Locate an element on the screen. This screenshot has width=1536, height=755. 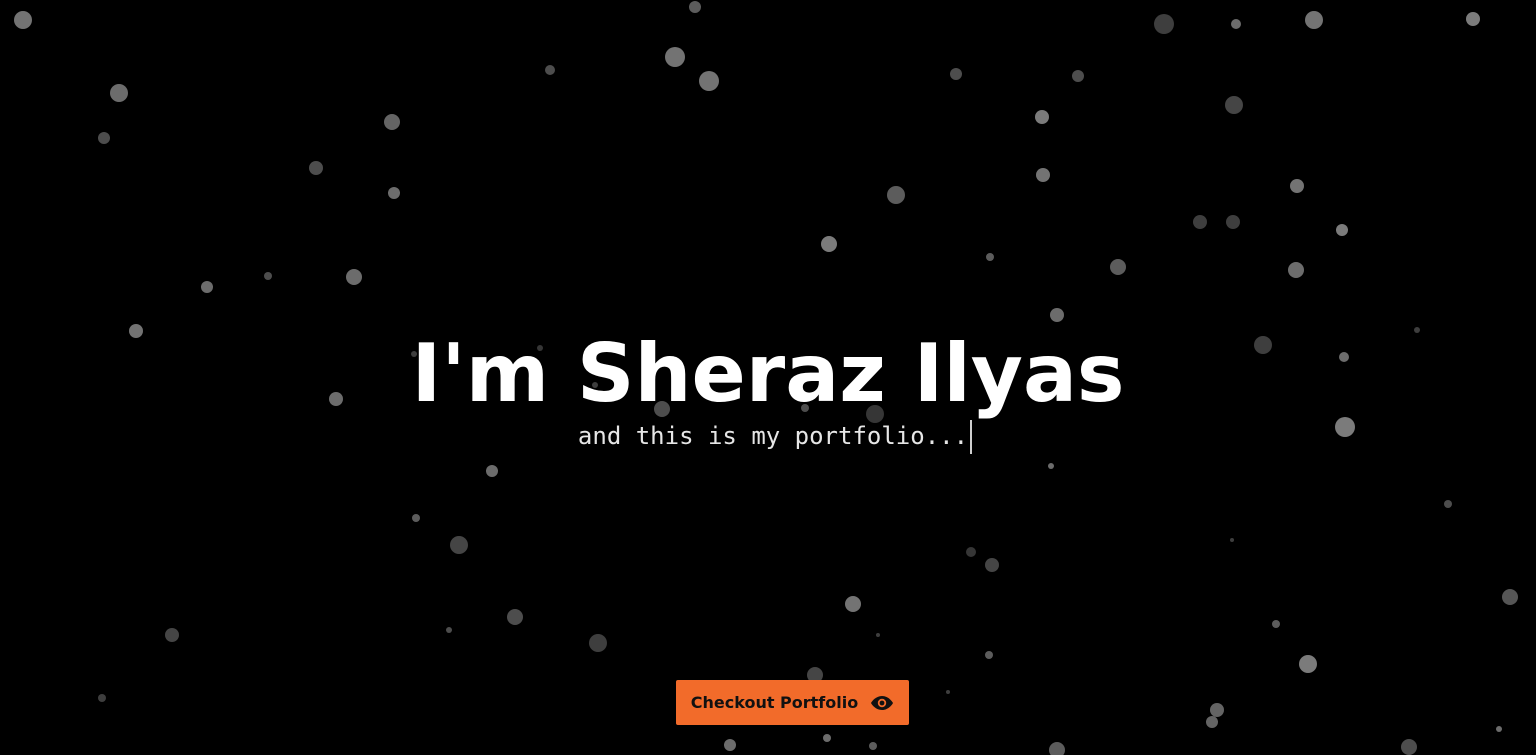
checkout-portfolio-button: Checkout Portfolio is located at coordinates (792, 702).